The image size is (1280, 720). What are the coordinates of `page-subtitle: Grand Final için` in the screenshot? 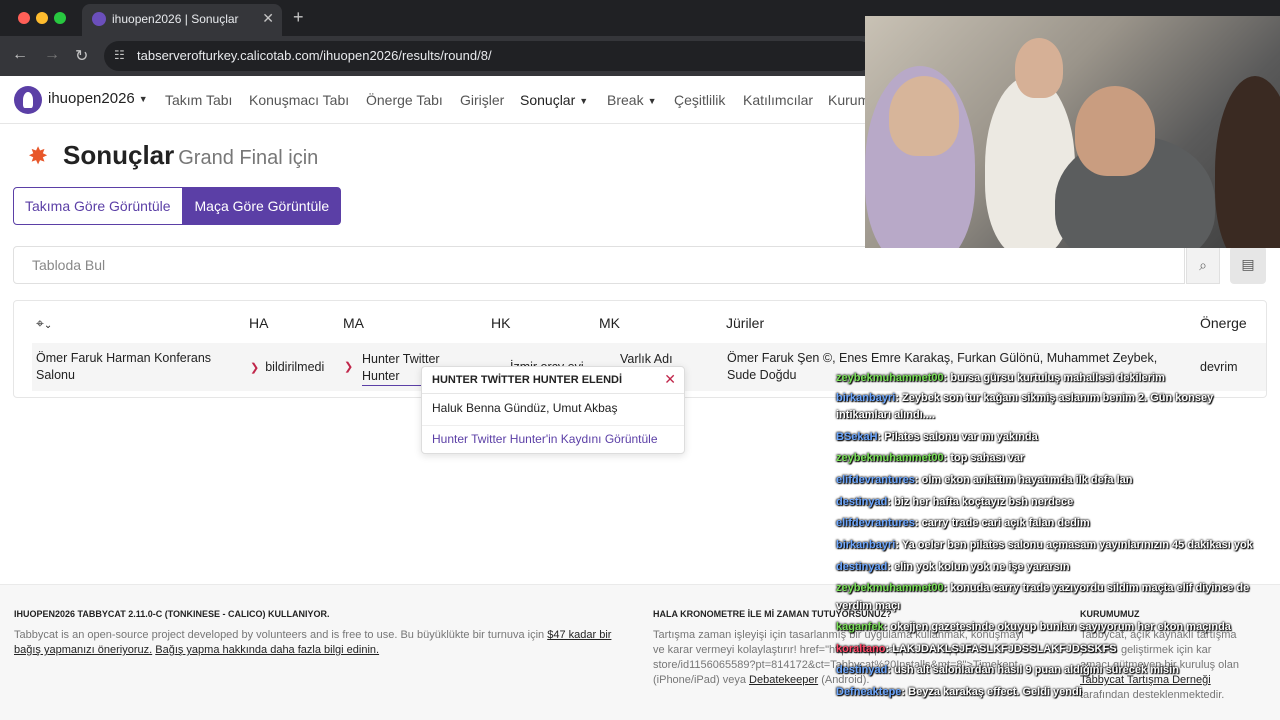 It's located at (248, 158).